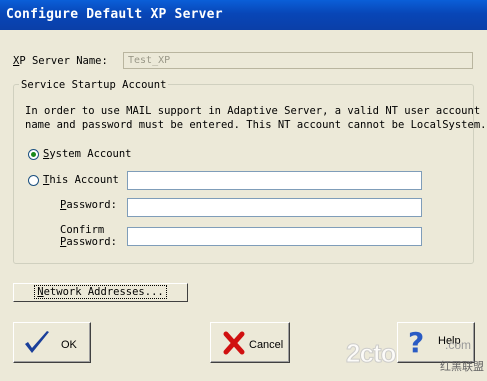  I want to click on window-title: Configure Default XP Server, so click(114, 14).